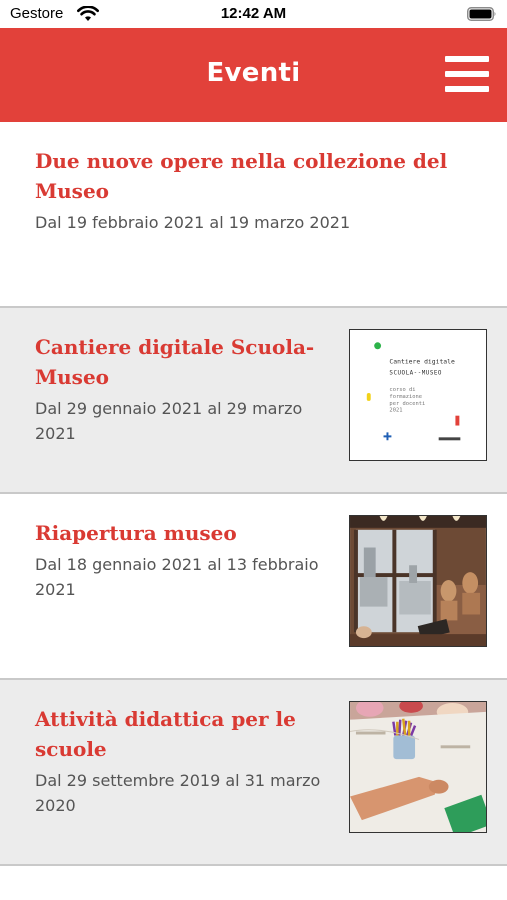 The image size is (507, 900). I want to click on museum-room-photo, so click(418, 581).